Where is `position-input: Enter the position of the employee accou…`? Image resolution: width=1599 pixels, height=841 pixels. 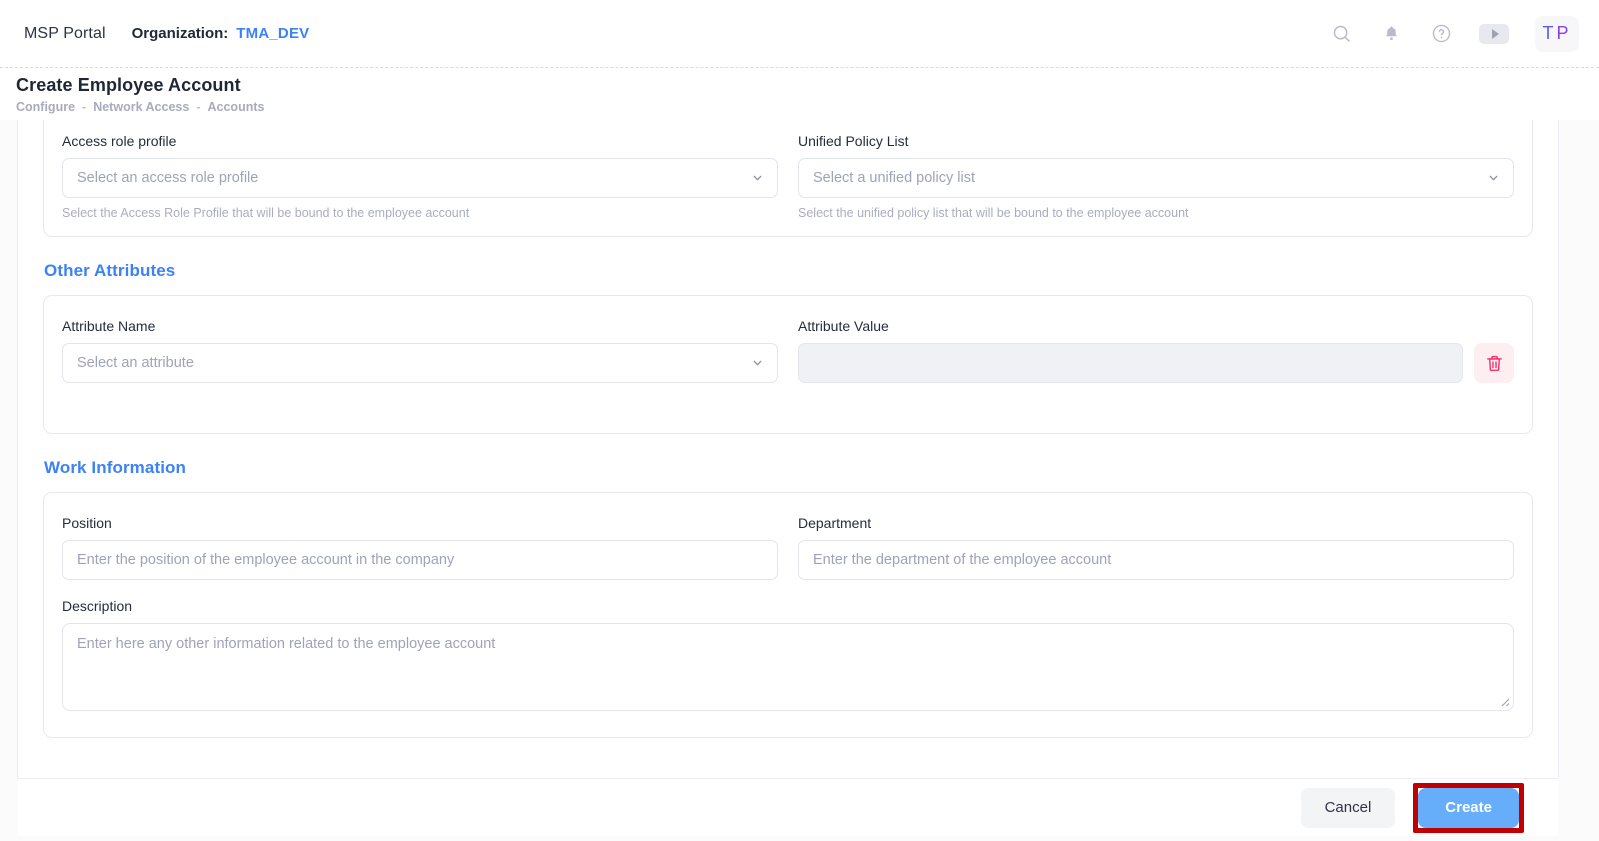
position-input: Enter the position of the employee accou… is located at coordinates (420, 560).